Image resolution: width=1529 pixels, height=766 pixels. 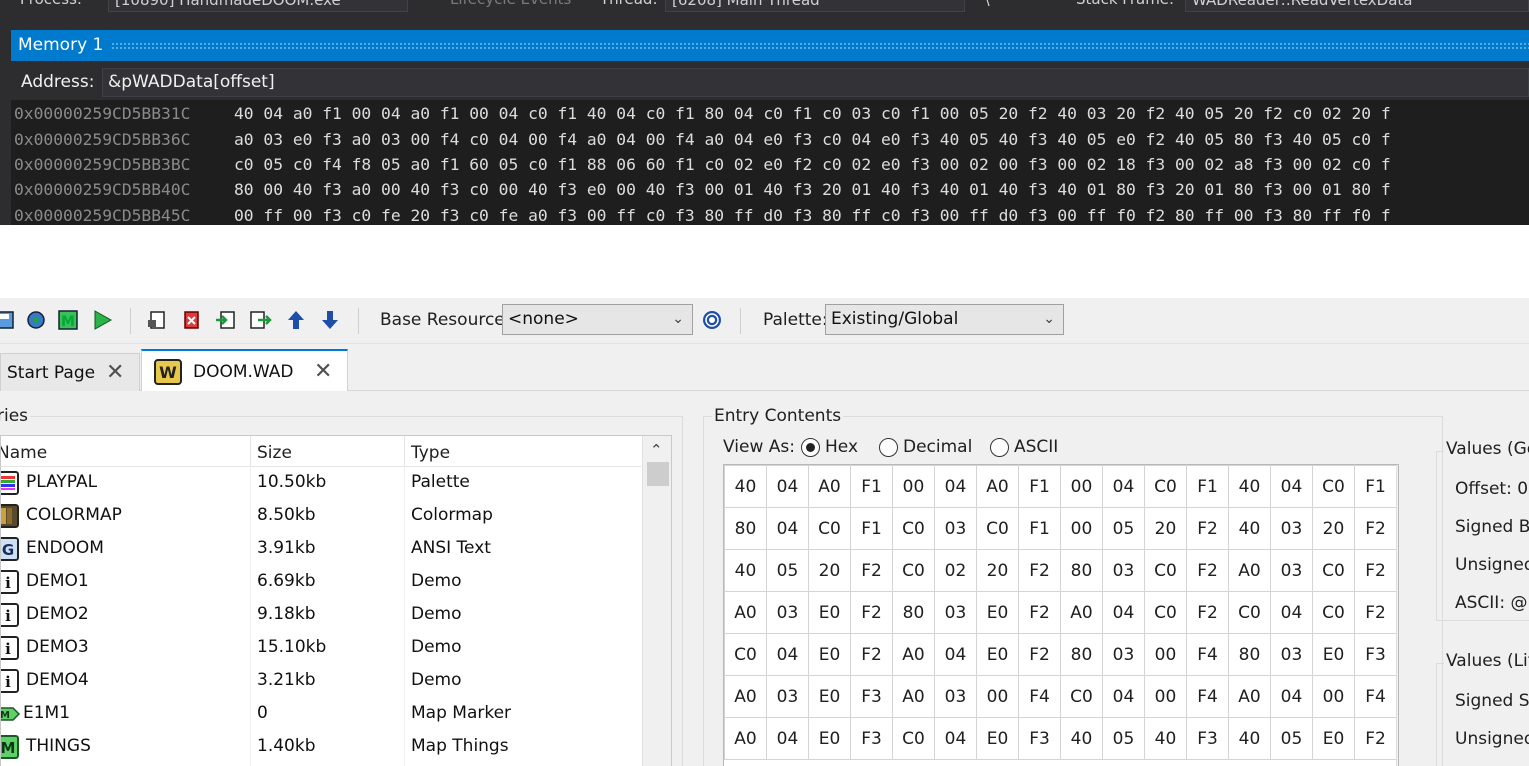 I want to click on list-item: i DEMO4 3.21kb Demo, so click(x=321, y=681).